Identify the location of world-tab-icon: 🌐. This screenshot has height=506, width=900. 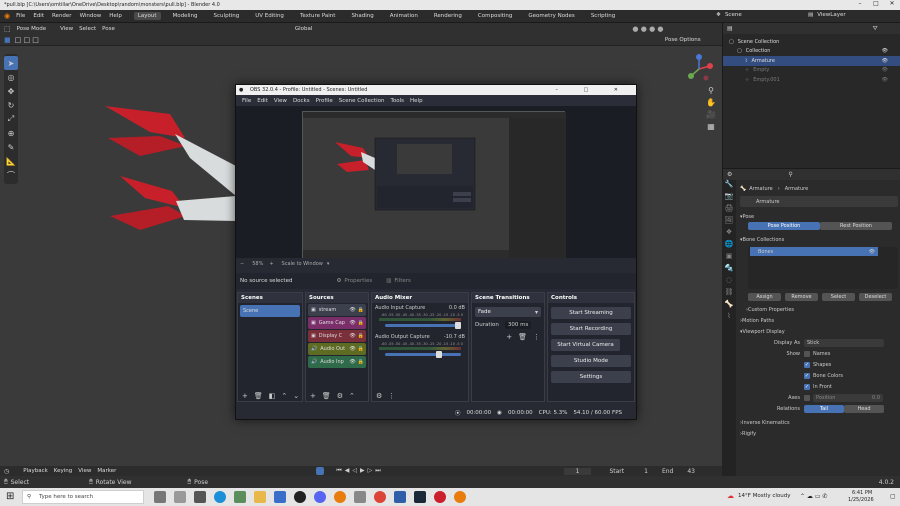
(729, 246).